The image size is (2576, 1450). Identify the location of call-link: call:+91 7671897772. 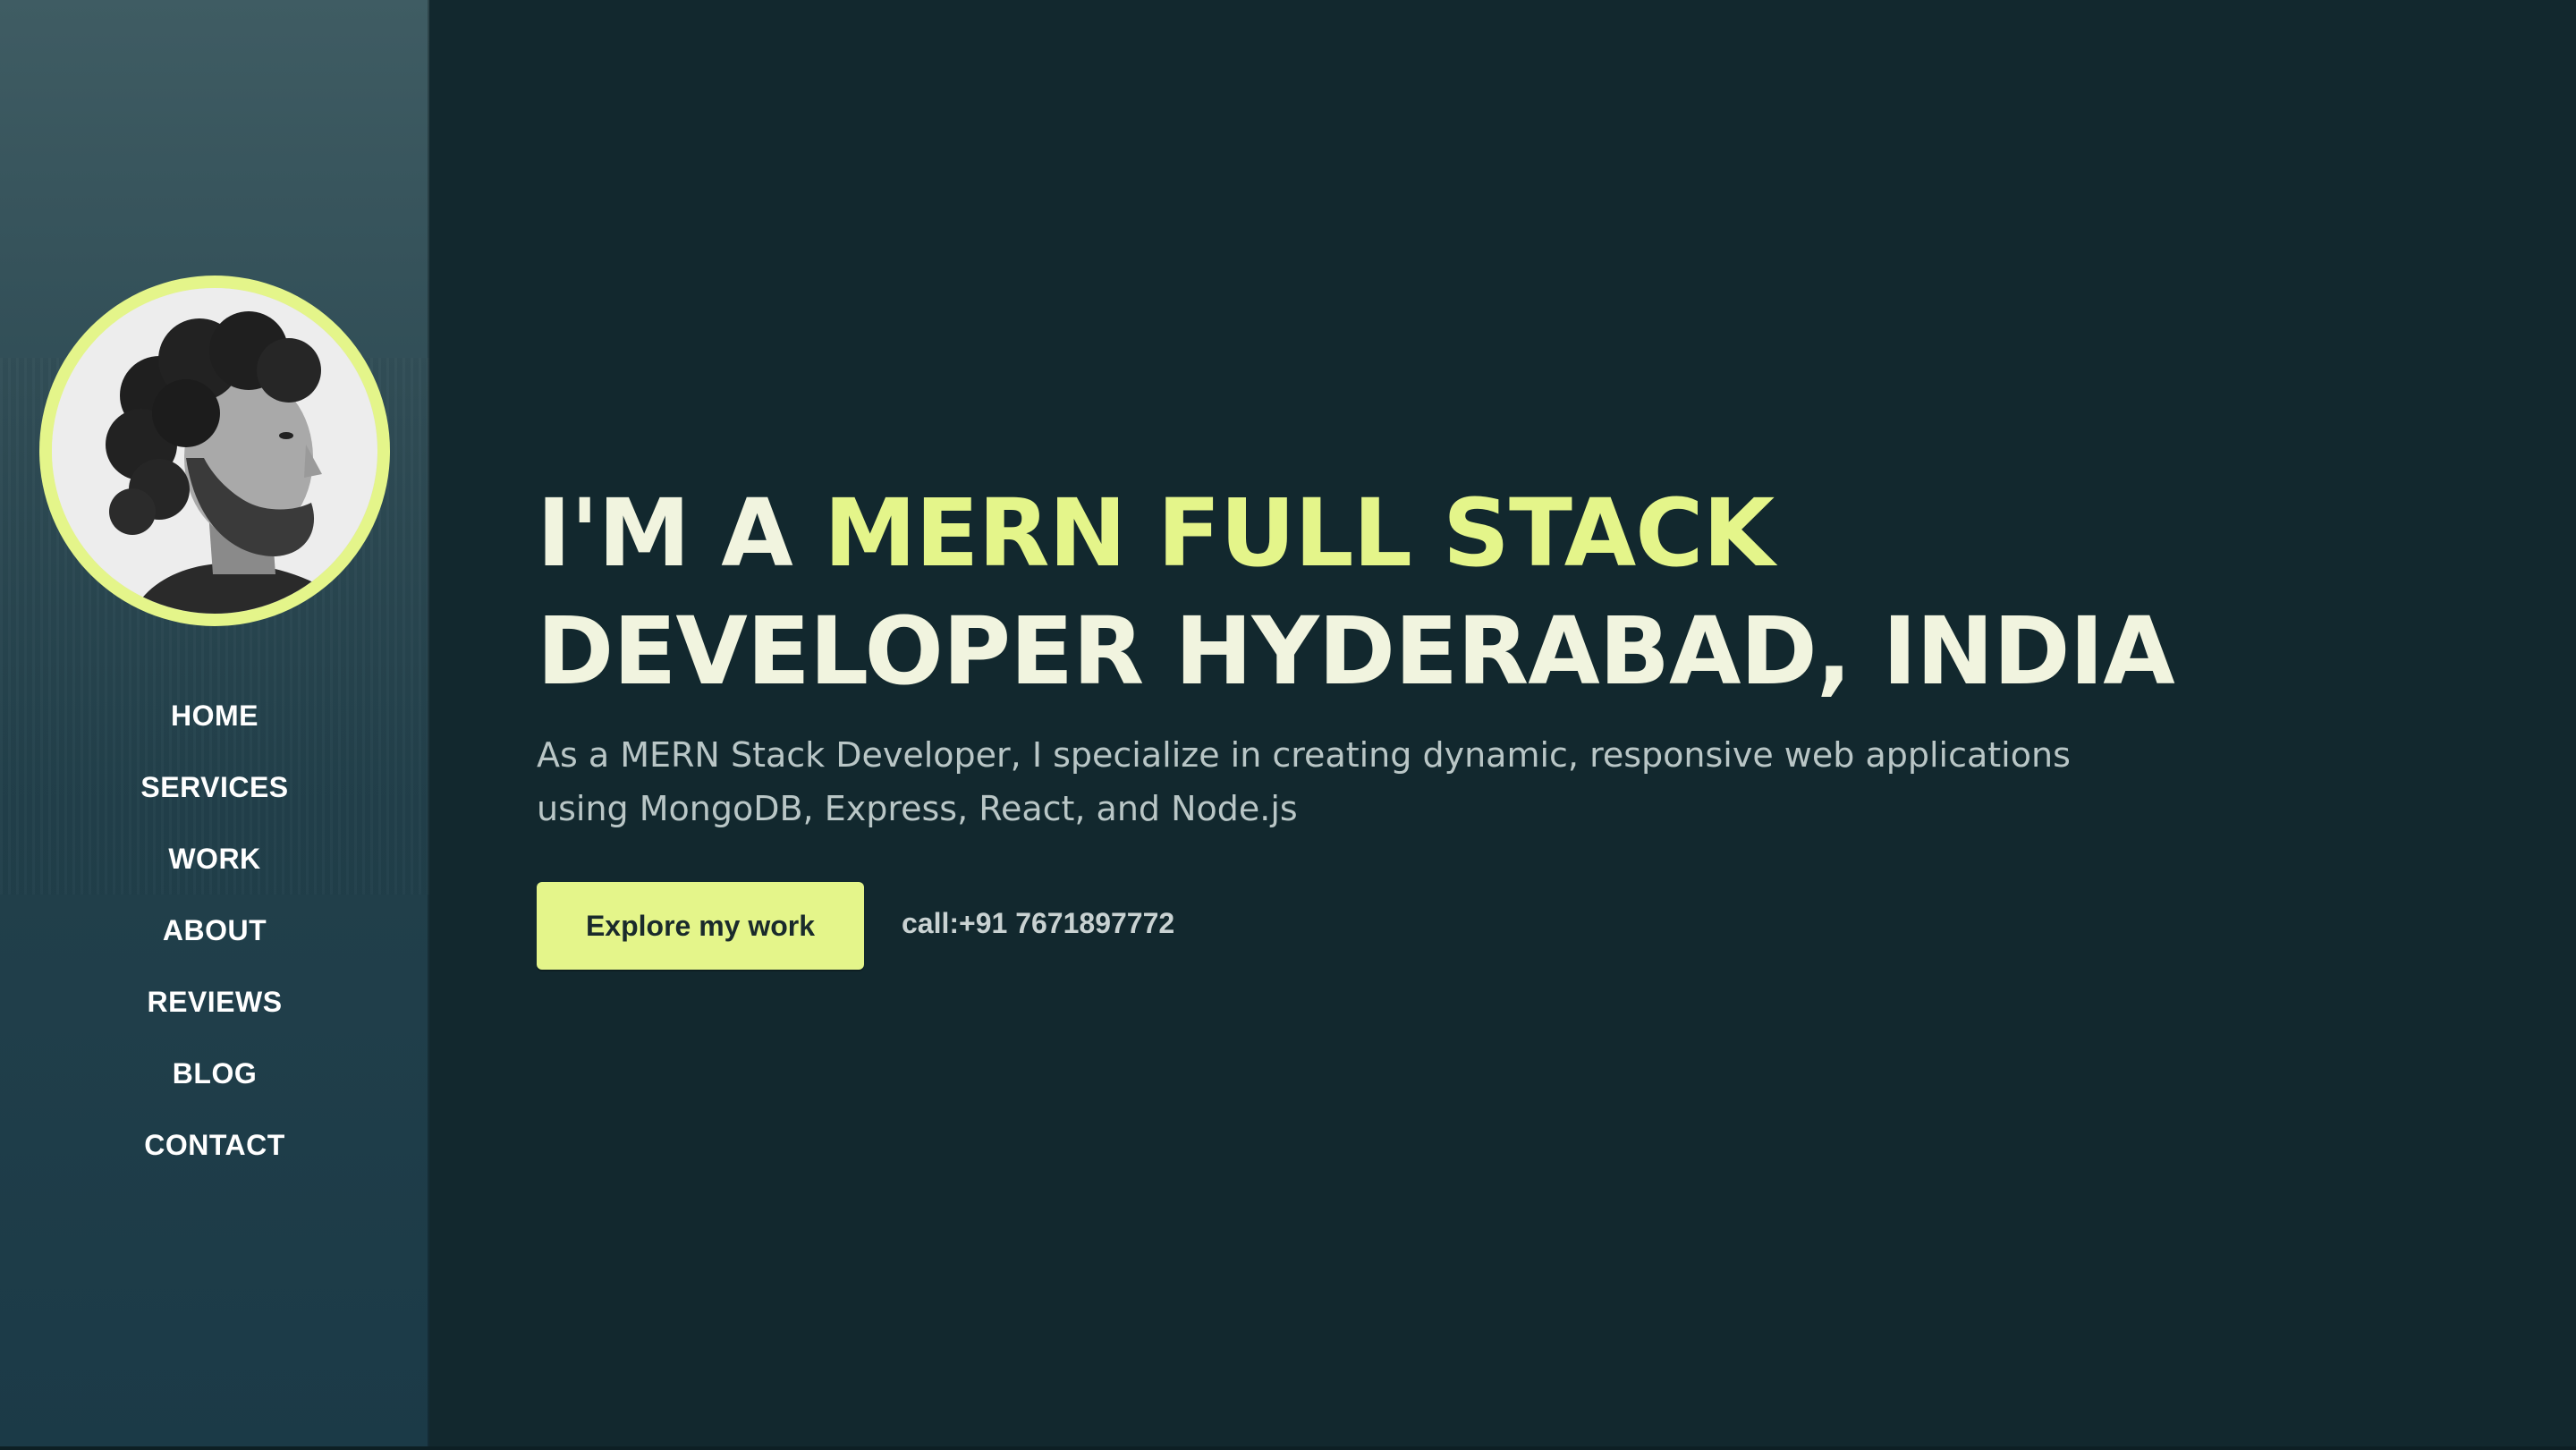
(1038, 923).